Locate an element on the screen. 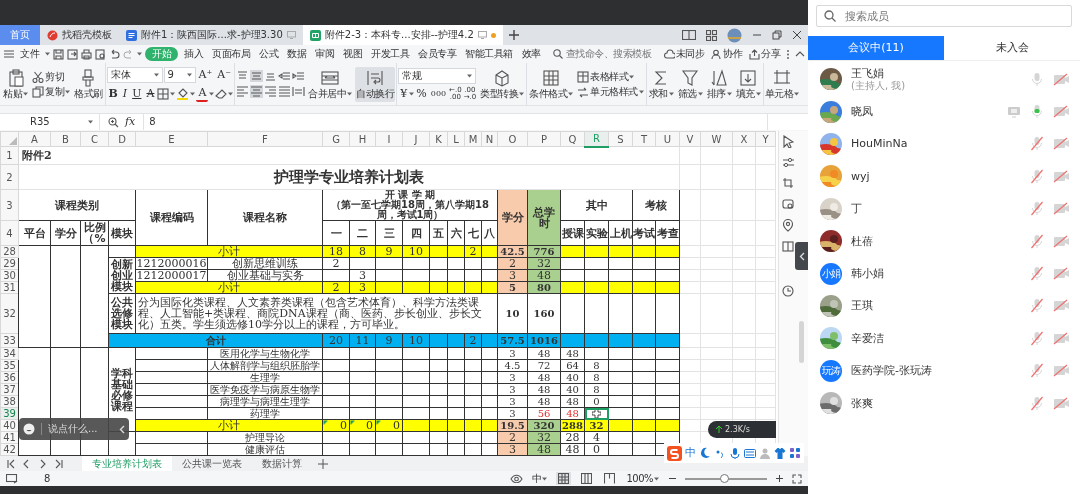 Image resolution: width=1080 pixels, height=494 pixels. formula-field: 8 is located at coordinates (455, 122).